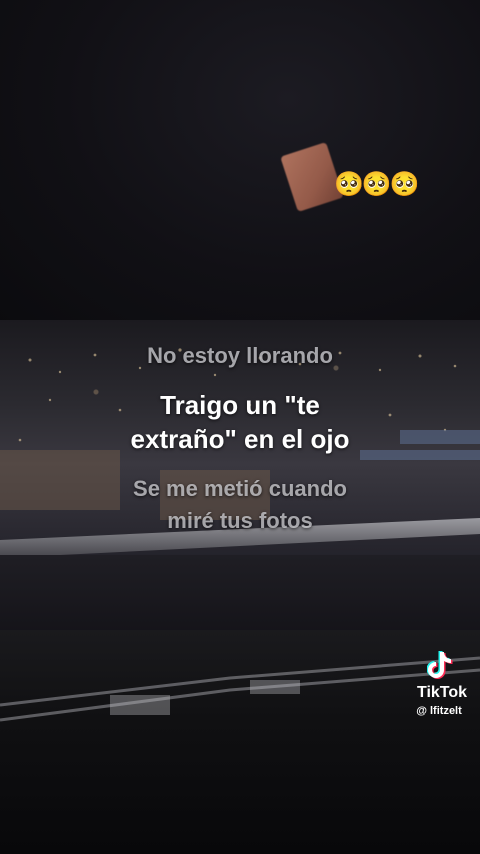  I want to click on tiktok-logo-icon, so click(440, 665).